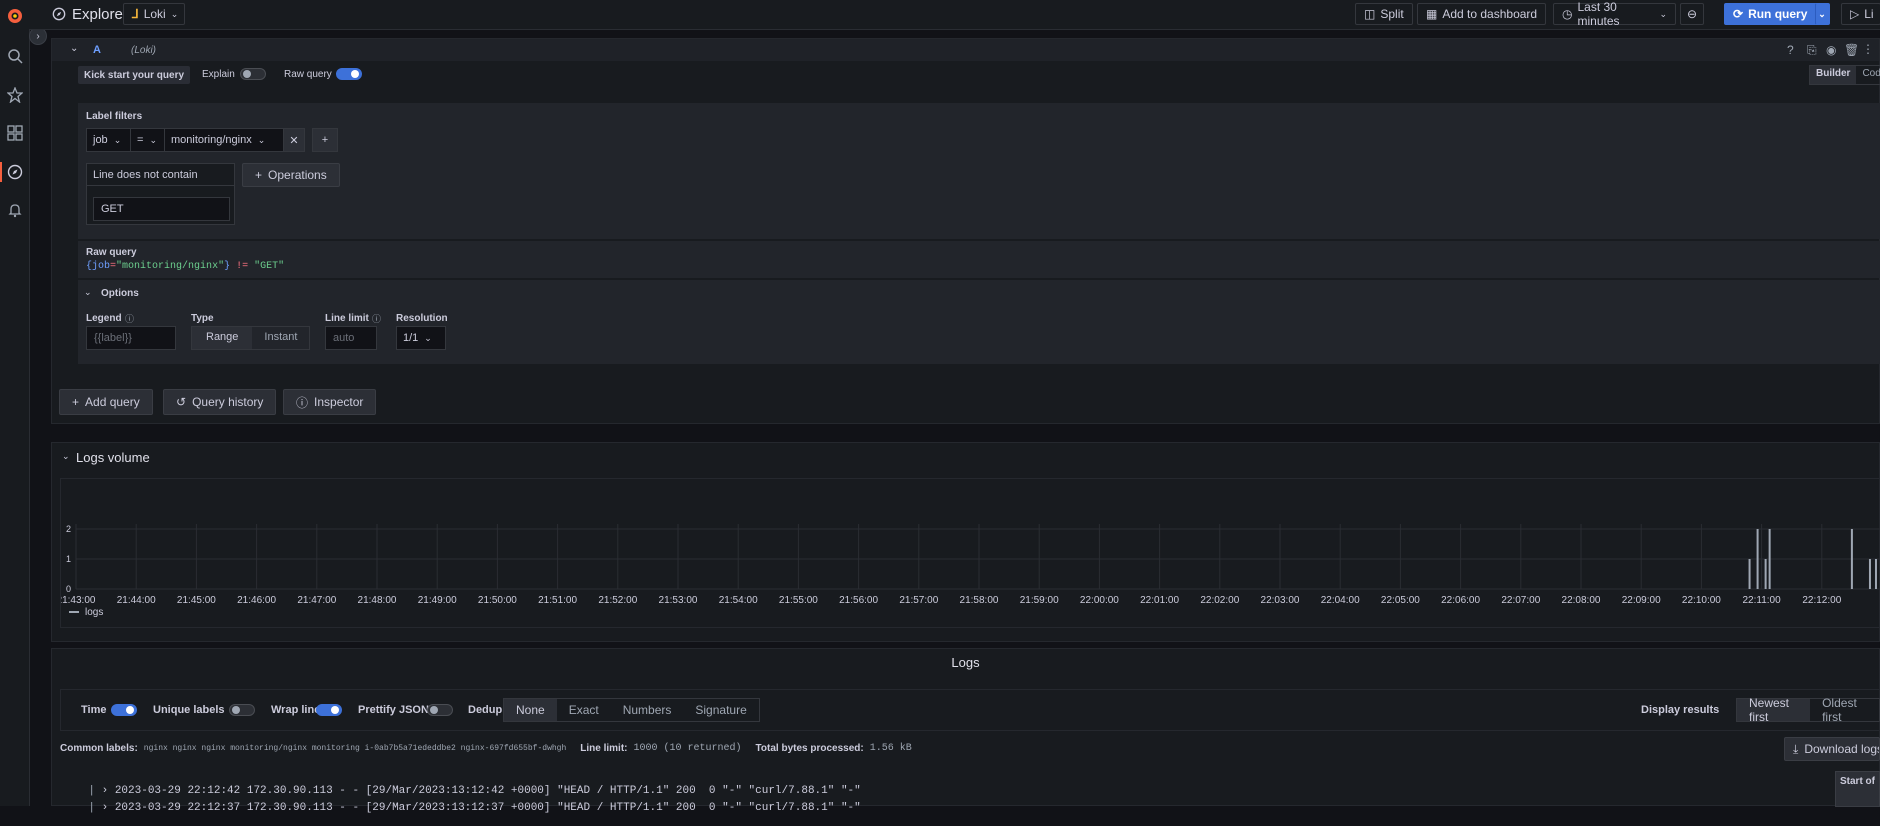  Describe the element at coordinates (15, 95) in the screenshot. I see `star-icon` at that location.